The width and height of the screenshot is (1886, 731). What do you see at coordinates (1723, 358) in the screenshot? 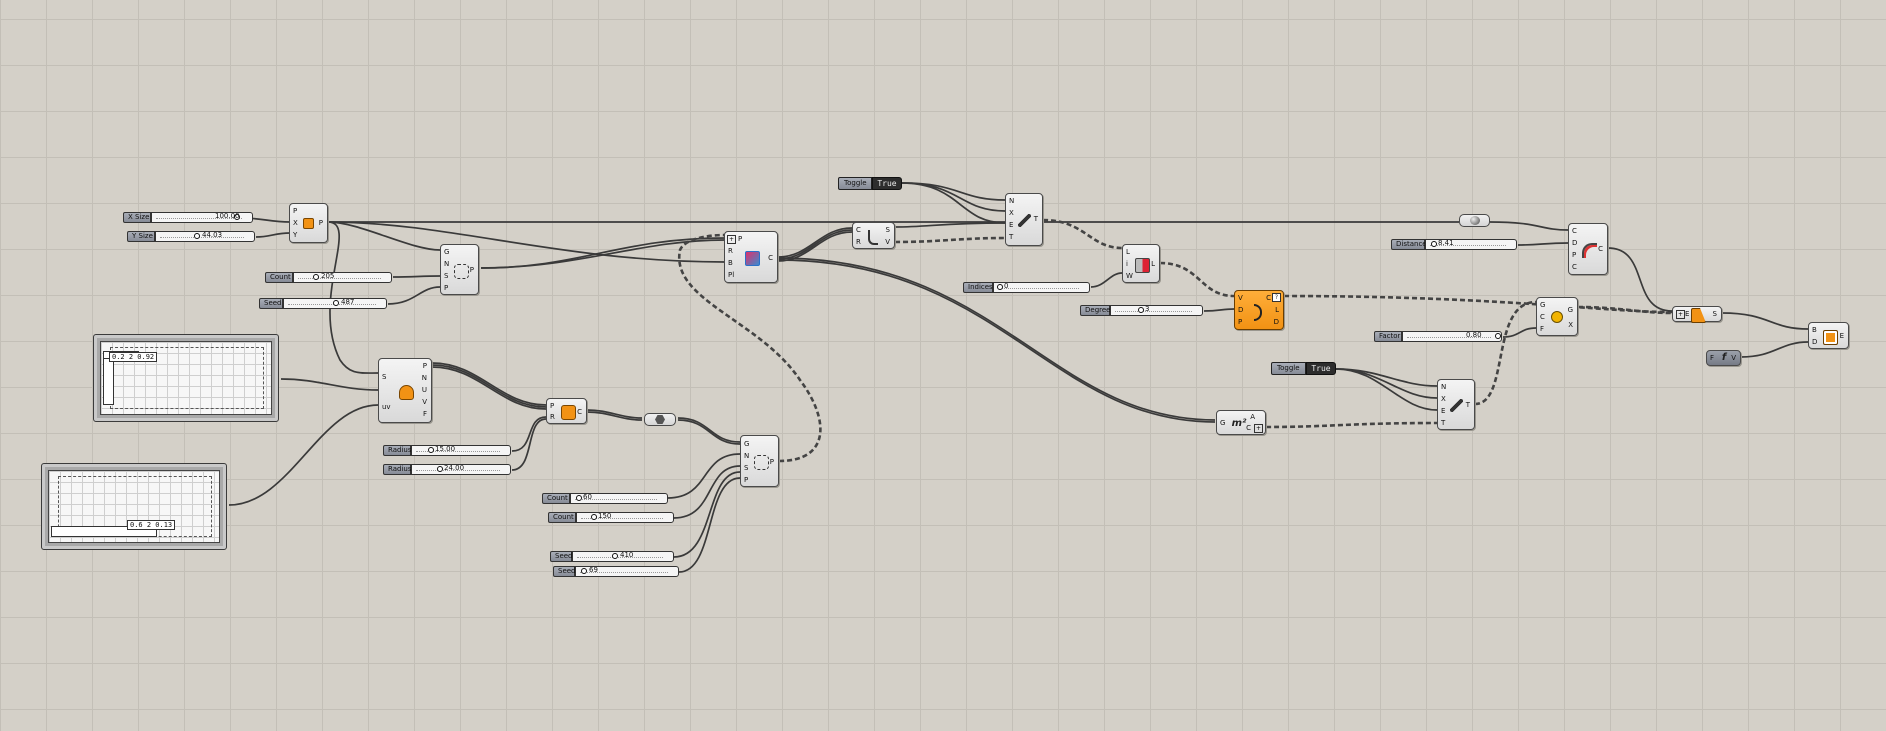
I see `function-component: F f V` at bounding box center [1723, 358].